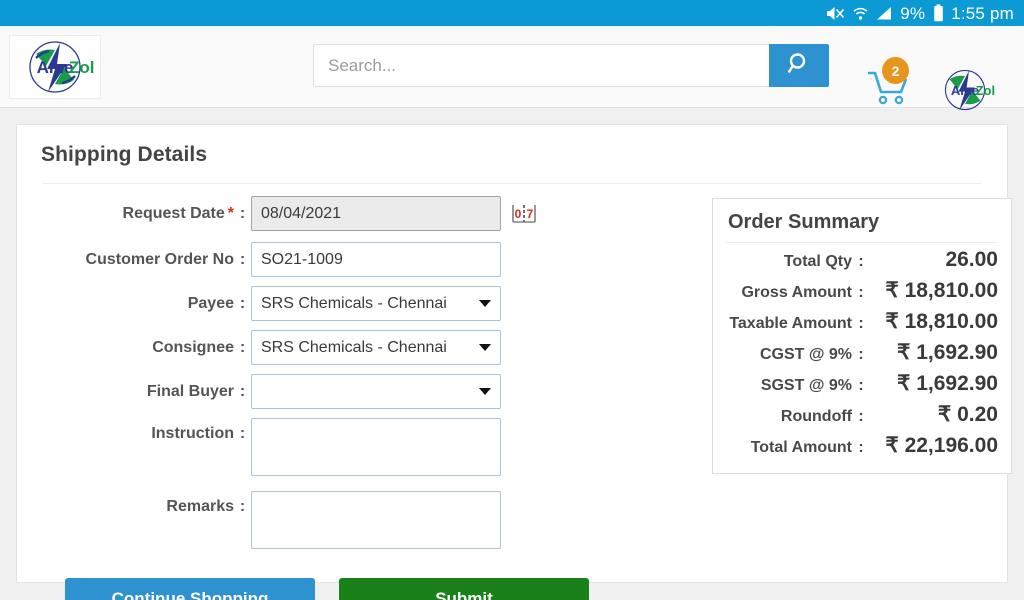 This screenshot has height=600, width=1024. I want to click on final-buyer-colon: :, so click(242, 391).